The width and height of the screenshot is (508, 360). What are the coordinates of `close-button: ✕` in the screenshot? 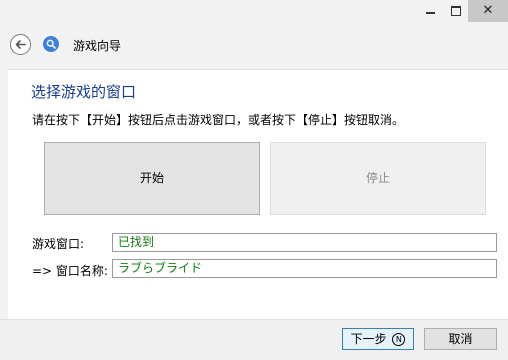 It's located at (488, 11).